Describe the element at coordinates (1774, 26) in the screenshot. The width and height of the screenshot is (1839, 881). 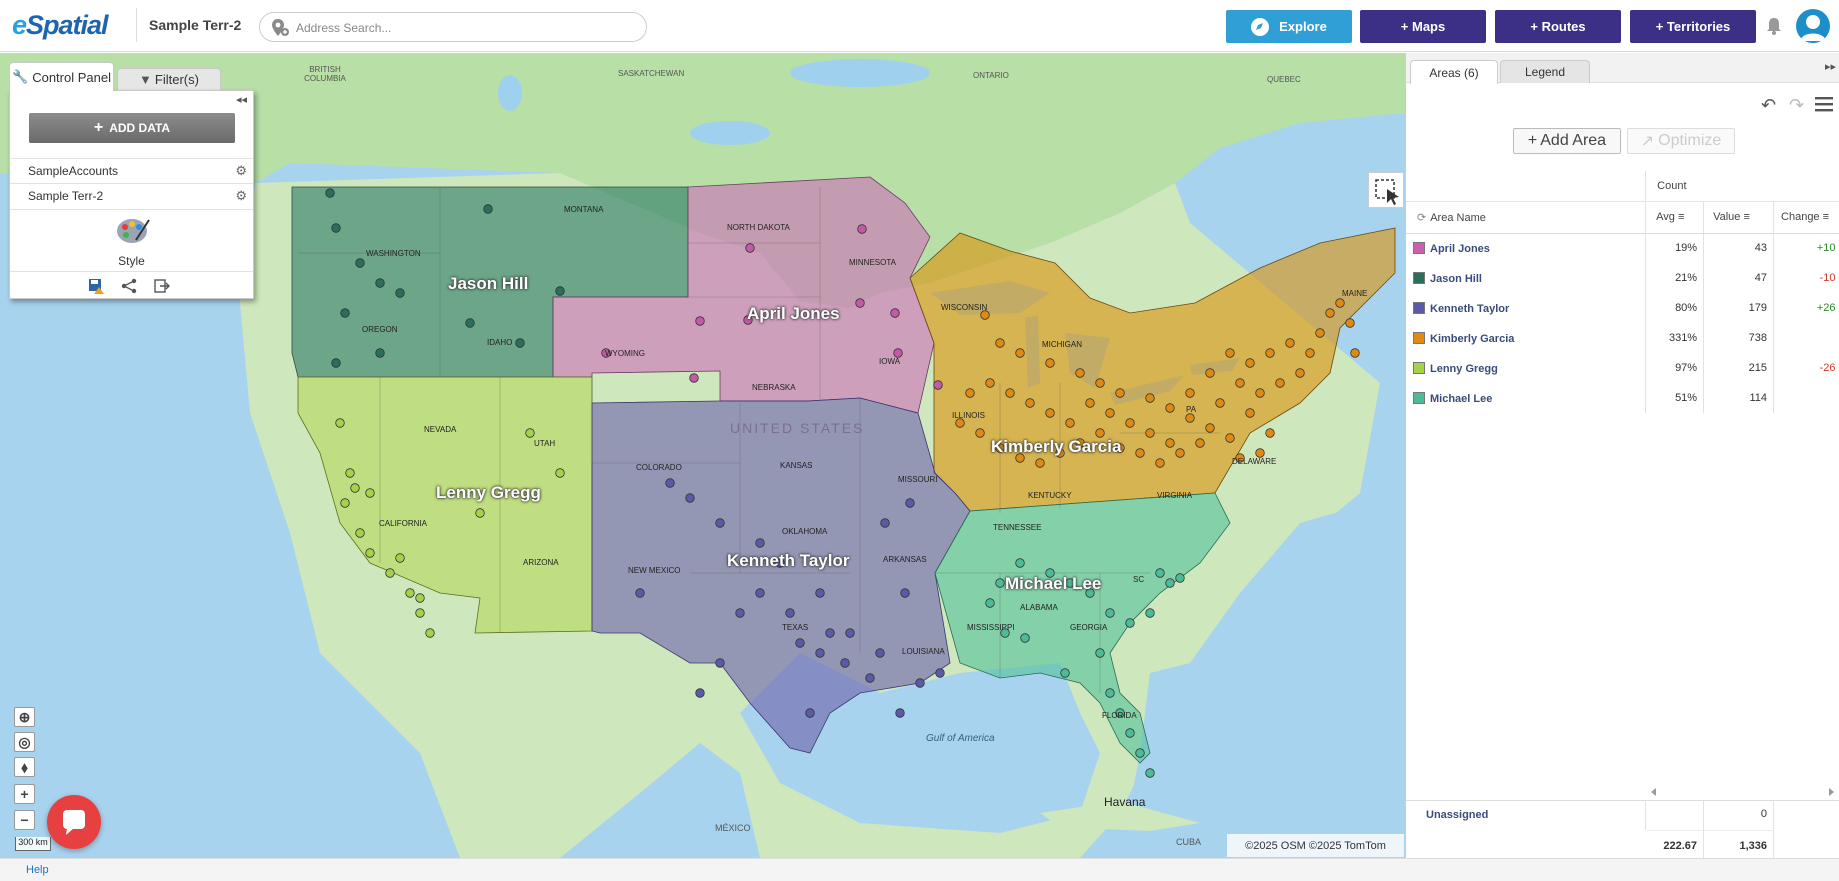
I see `bell-icon` at that location.